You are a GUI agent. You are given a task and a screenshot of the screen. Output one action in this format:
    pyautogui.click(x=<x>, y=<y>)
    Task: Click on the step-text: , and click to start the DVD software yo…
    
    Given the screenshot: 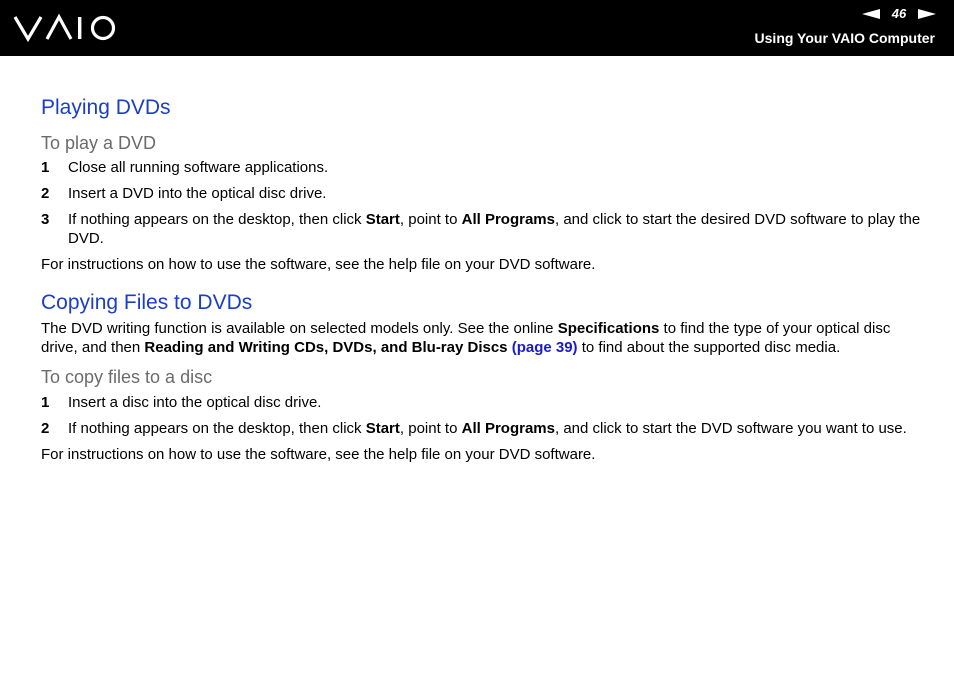 What is the action you would take?
    pyautogui.click(x=730, y=428)
    